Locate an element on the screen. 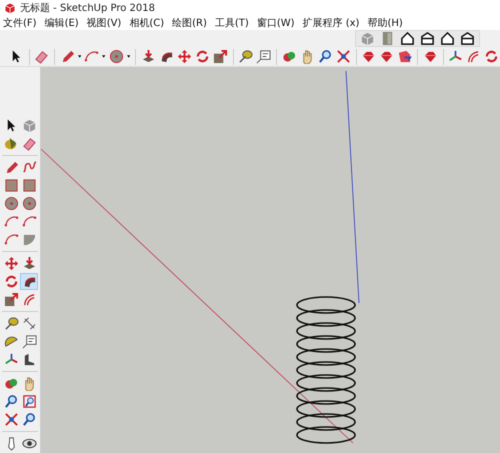 This screenshot has width=500, height=453. menu-item: 绘图(R) is located at coordinates (189, 23).